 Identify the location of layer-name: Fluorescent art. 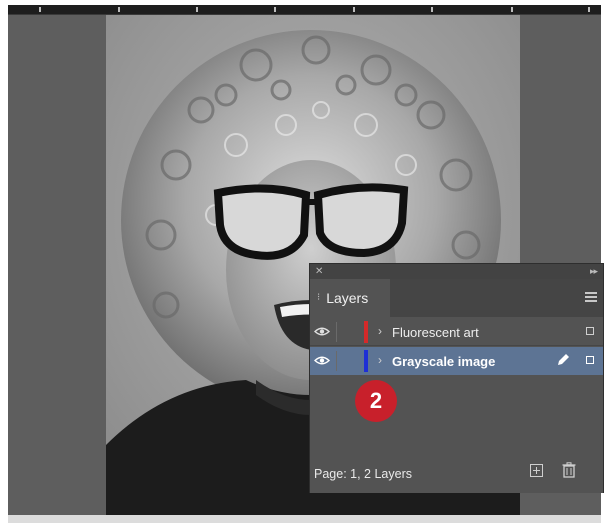
(435, 332).